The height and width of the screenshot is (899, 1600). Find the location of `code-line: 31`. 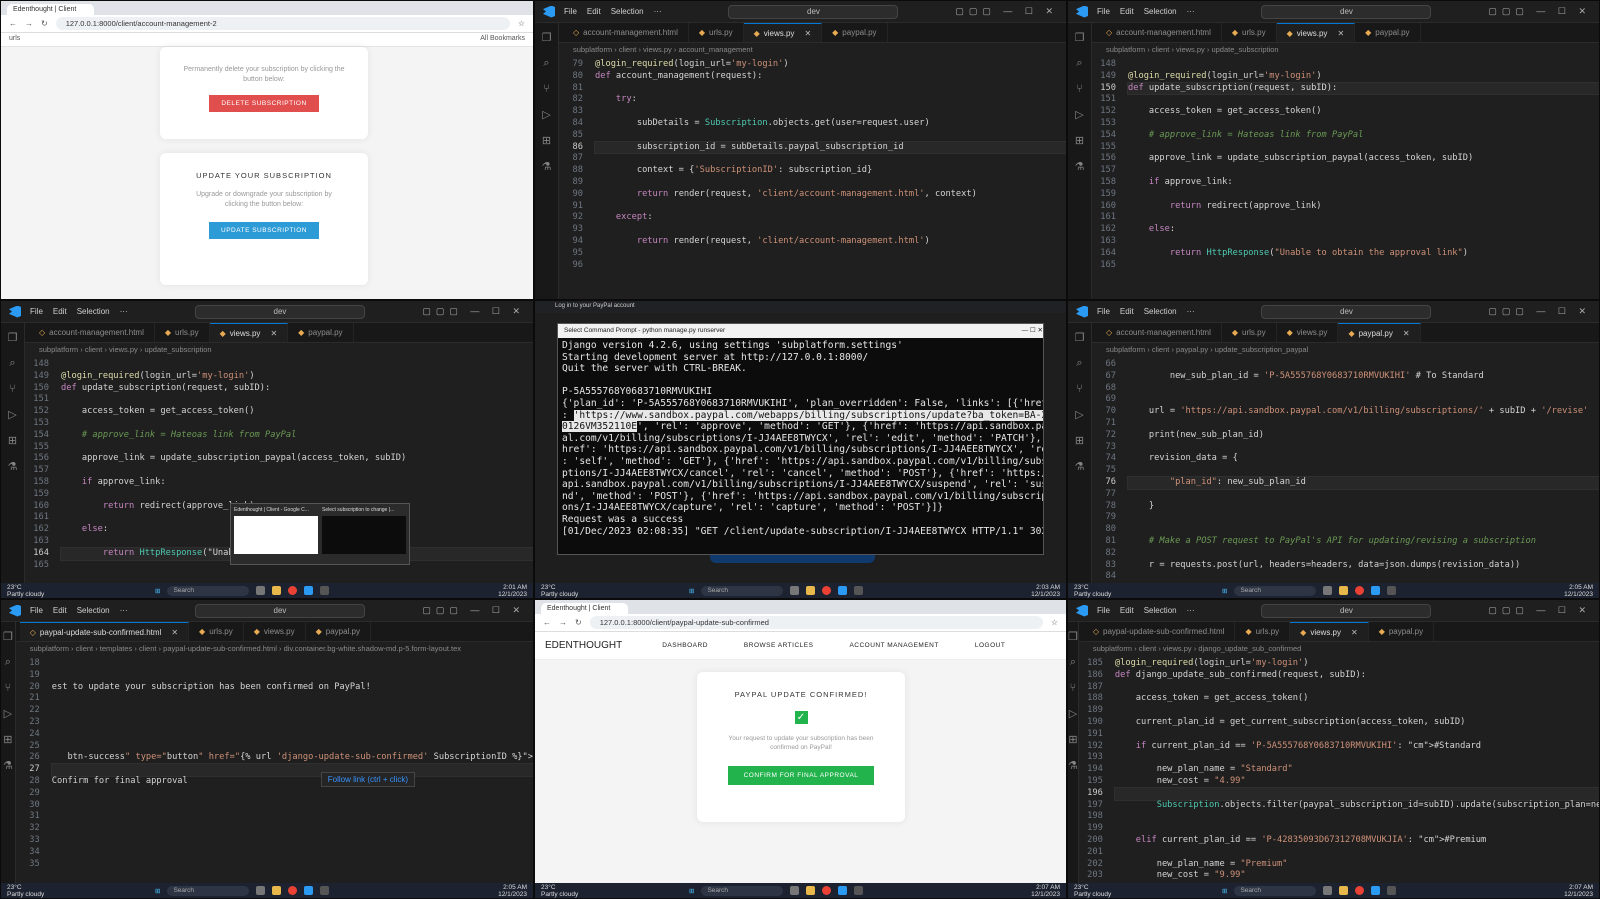

code-line: 31 is located at coordinates (274, 817).